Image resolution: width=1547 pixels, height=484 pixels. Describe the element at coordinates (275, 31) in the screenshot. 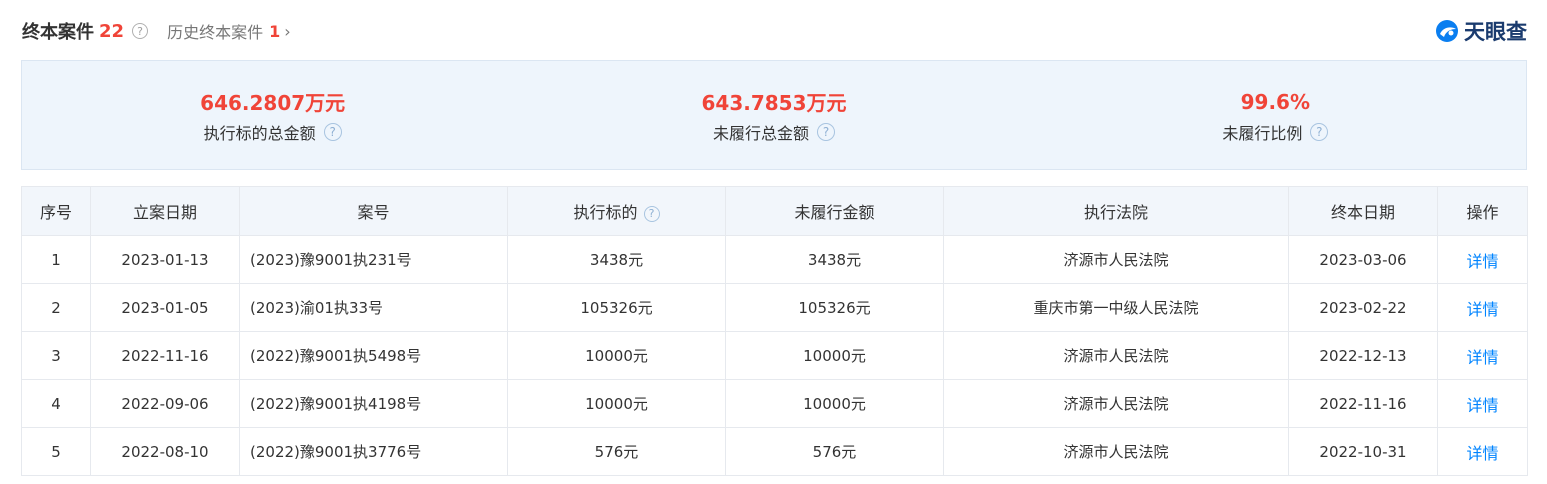

I see `history-cases-count: 1` at that location.